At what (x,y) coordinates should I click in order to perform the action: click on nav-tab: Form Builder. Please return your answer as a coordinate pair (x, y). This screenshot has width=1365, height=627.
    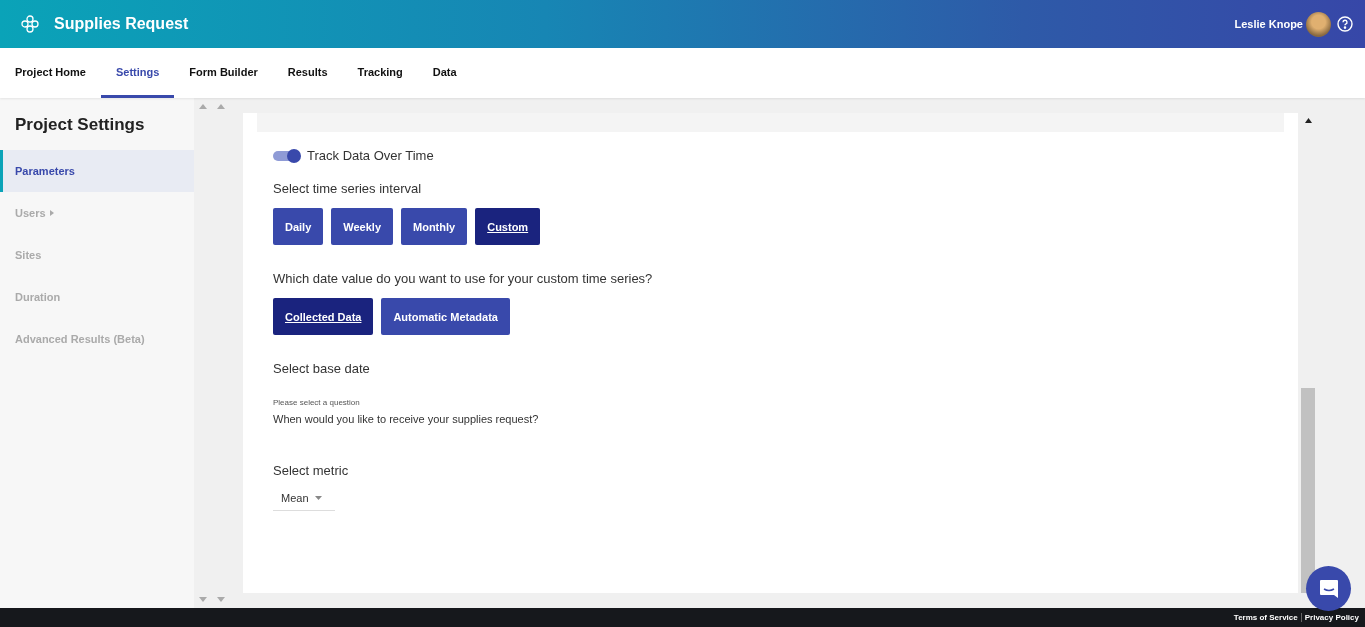
    Looking at the image, I should click on (223, 73).